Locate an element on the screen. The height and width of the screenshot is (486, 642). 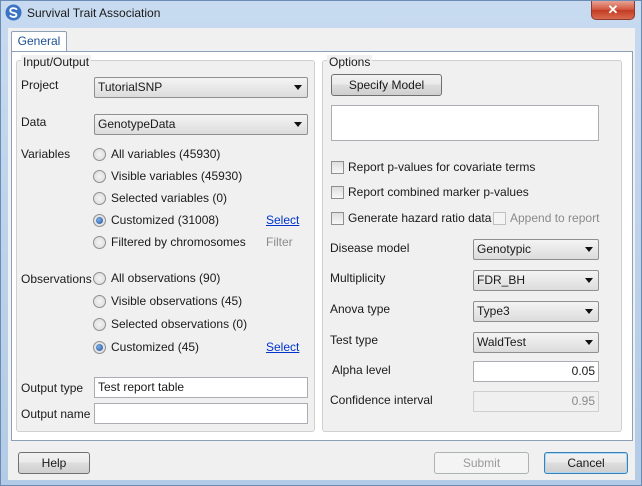
radio-visible-observations is located at coordinates (99, 301).